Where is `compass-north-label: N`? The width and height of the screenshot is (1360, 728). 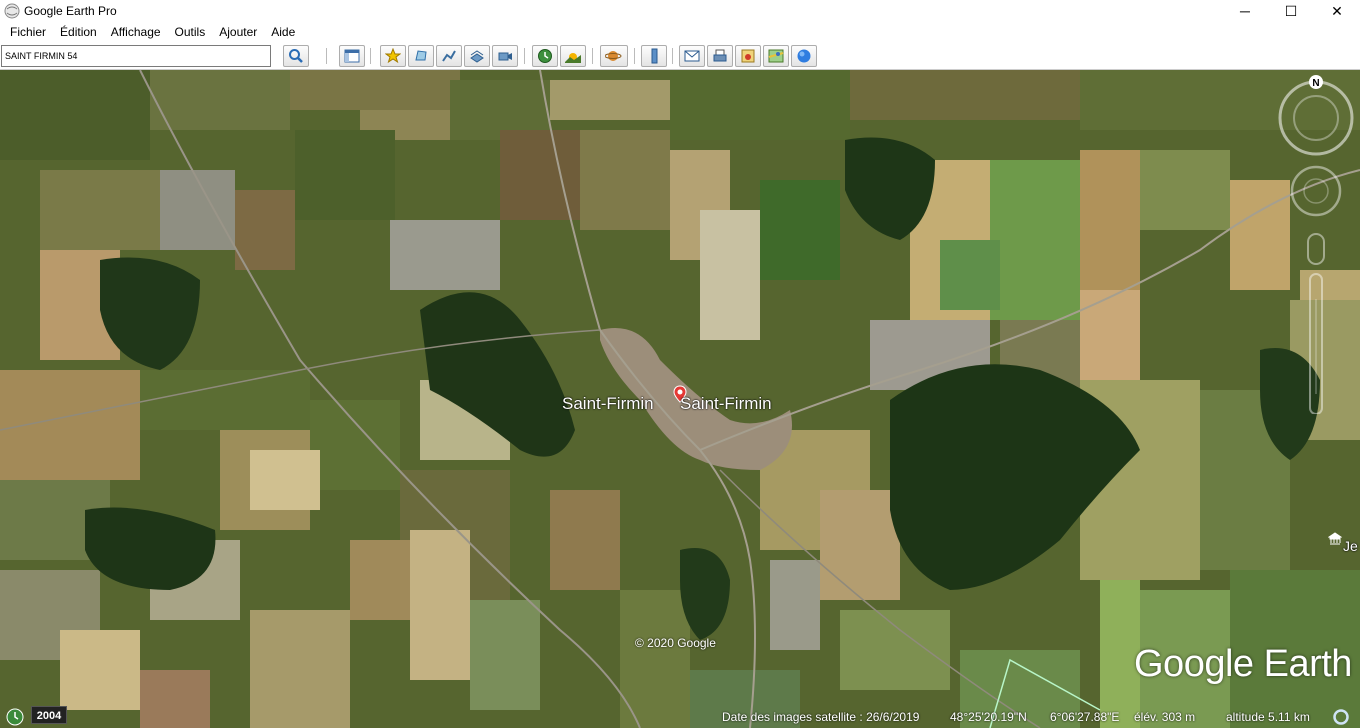
compass-north-label: N is located at coordinates (1315, 83).